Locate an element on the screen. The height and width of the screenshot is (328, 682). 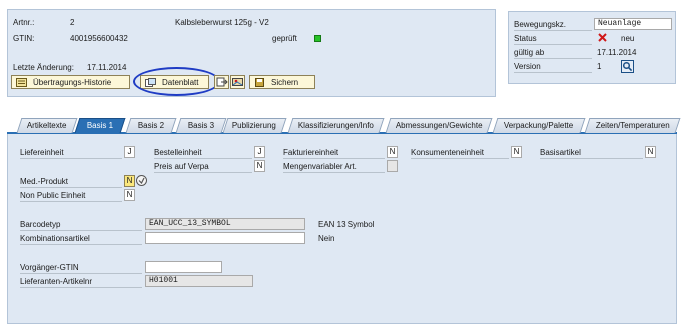
version-value: 1 is located at coordinates (599, 66).